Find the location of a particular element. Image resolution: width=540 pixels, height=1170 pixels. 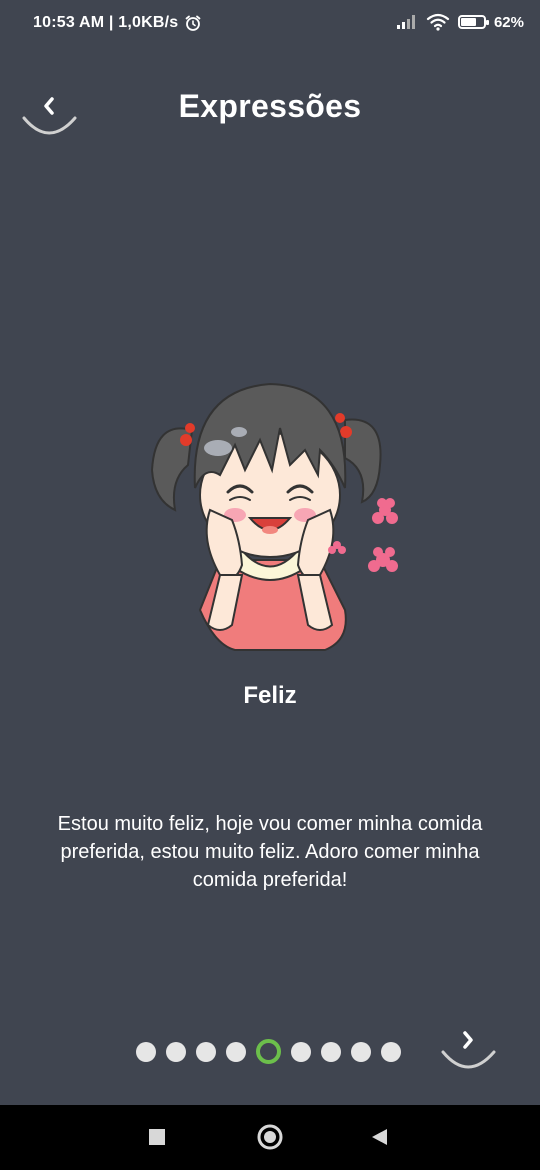

recents-button is located at coordinates (157, 1137).